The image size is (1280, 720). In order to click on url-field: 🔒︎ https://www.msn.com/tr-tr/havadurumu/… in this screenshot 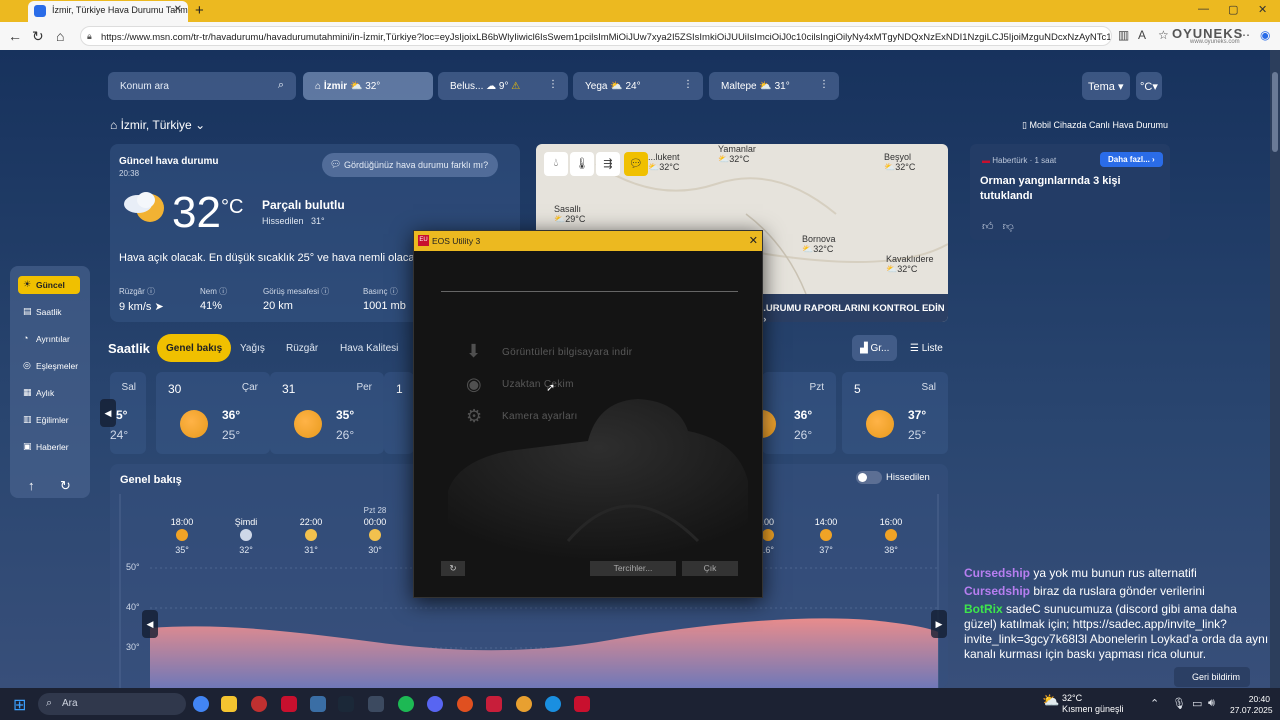, I will do `click(596, 36)`.